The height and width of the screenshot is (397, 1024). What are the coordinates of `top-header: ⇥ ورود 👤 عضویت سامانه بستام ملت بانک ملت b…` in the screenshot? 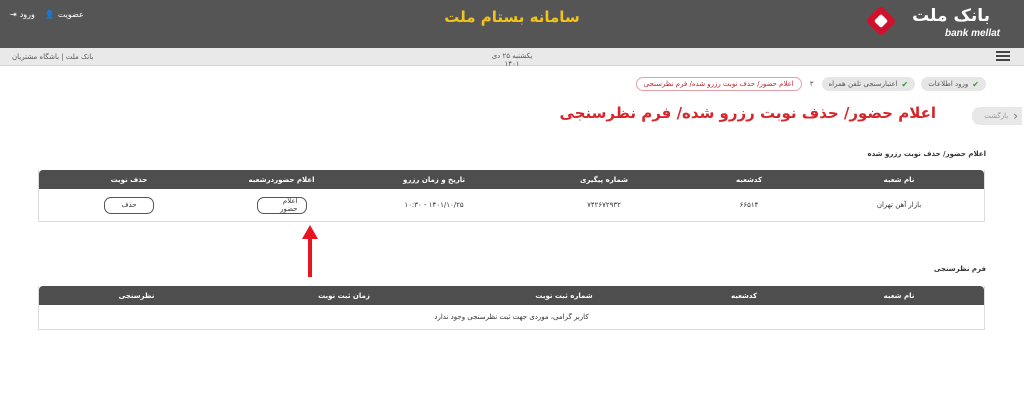 It's located at (512, 24).